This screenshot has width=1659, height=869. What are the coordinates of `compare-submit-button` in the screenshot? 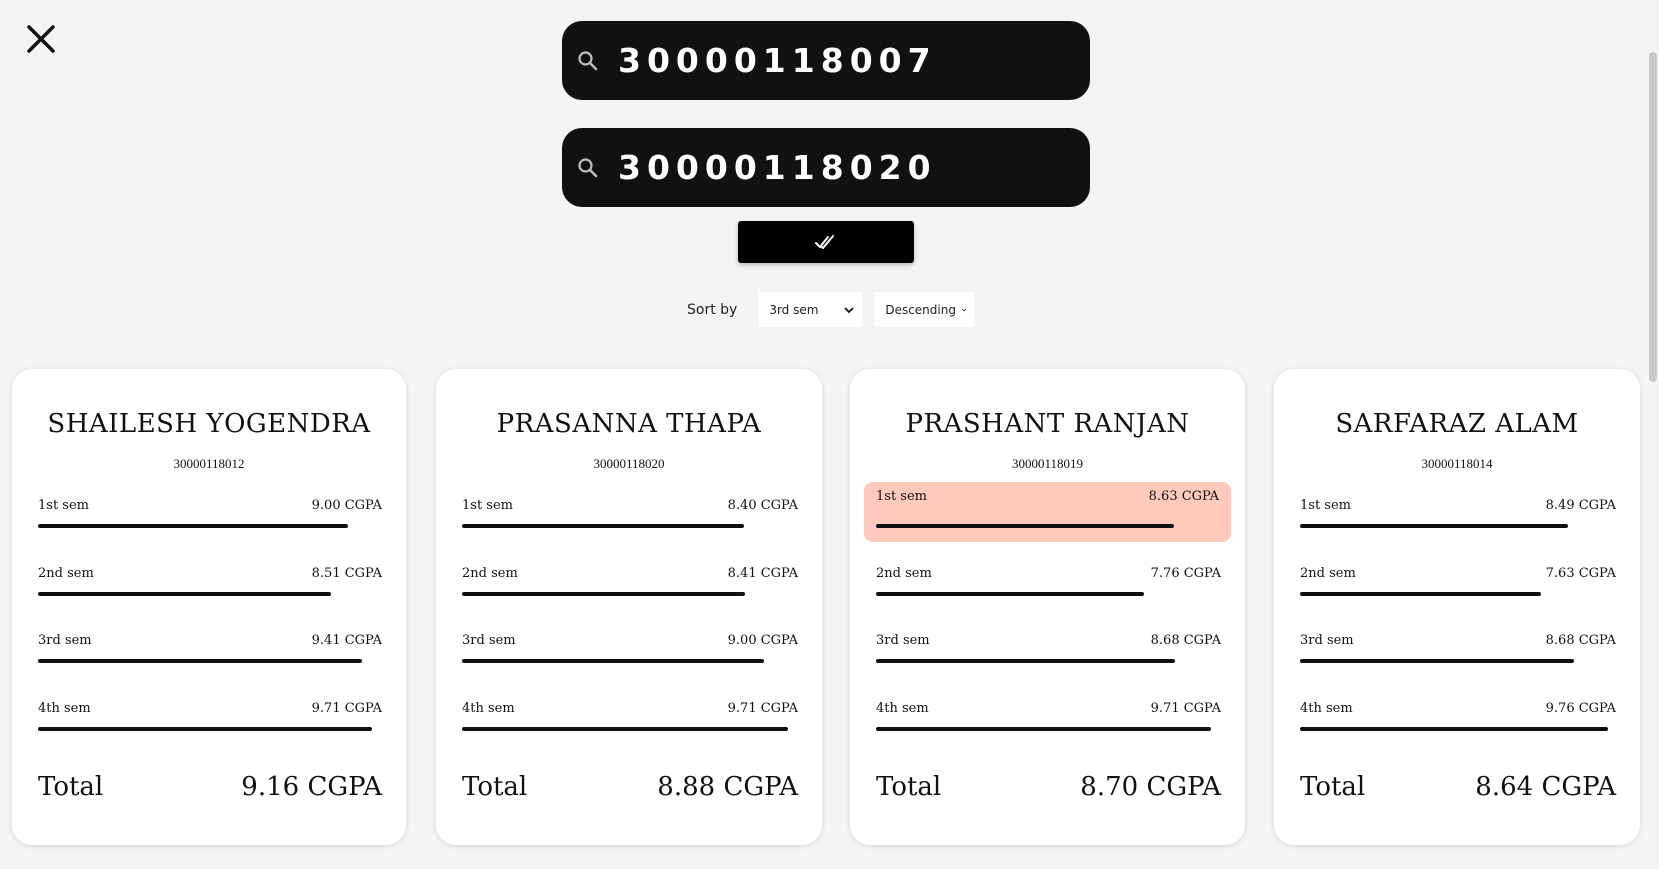 It's located at (826, 242).